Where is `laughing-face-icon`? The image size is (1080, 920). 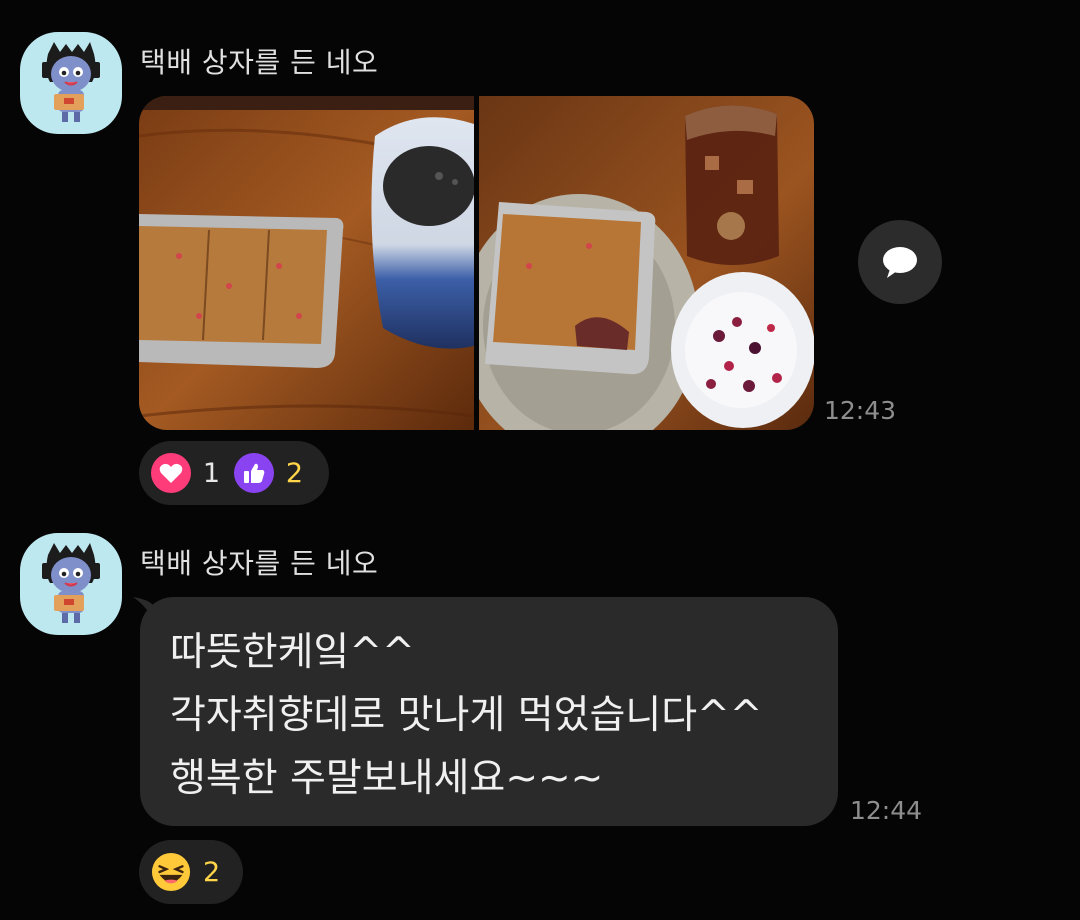
laughing-face-icon is located at coordinates (171, 872).